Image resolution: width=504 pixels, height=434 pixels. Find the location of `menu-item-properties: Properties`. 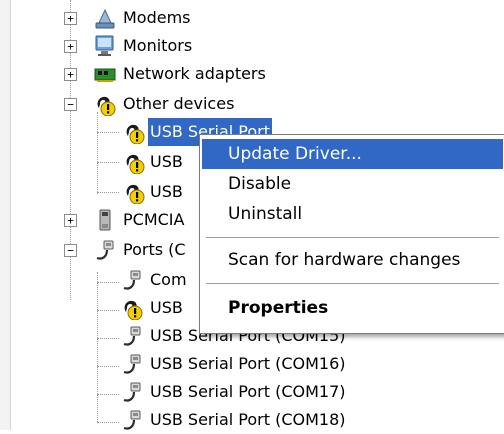

menu-item-properties: Properties is located at coordinates (352, 308).